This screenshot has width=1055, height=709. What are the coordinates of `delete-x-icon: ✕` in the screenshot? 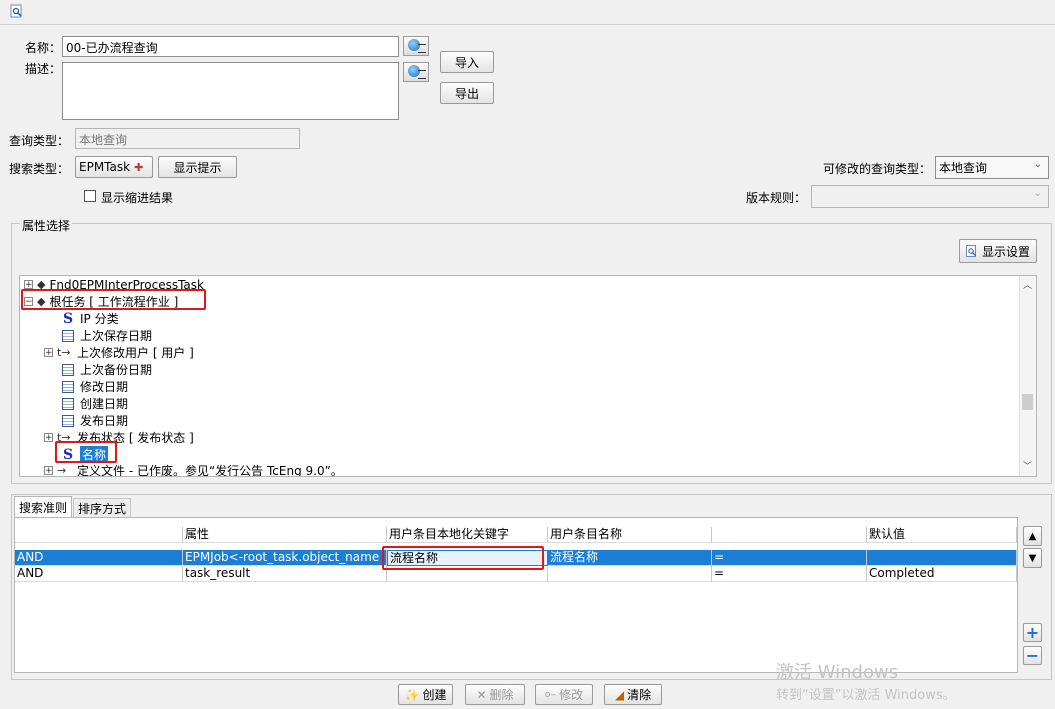 It's located at (481, 694).